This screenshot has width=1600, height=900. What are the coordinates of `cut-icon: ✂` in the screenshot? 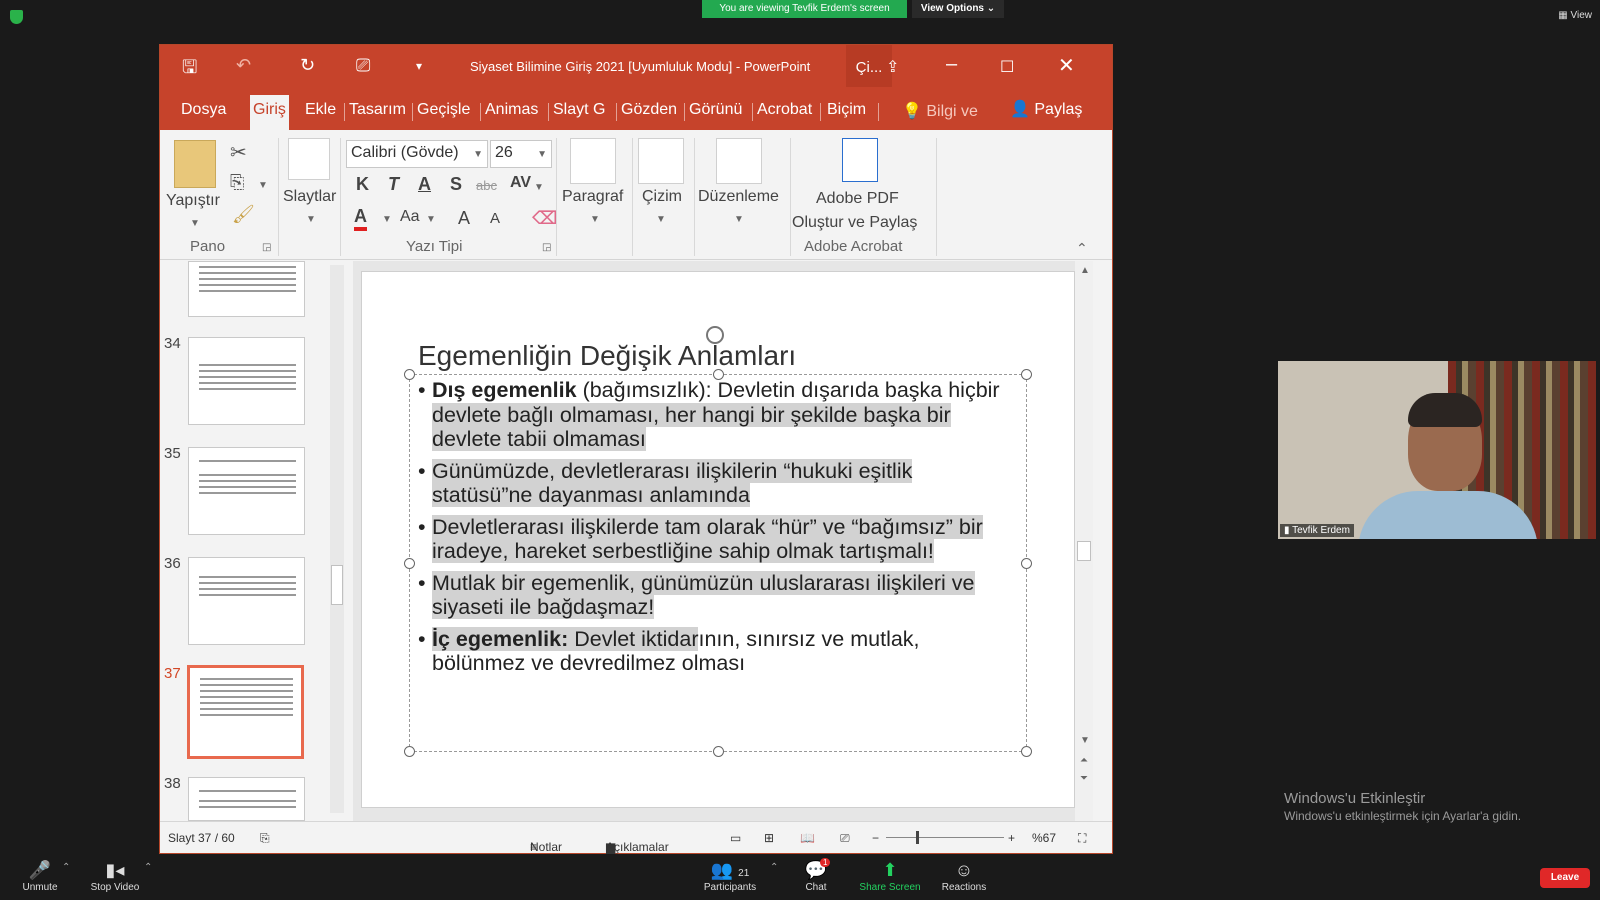 It's located at (238, 152).